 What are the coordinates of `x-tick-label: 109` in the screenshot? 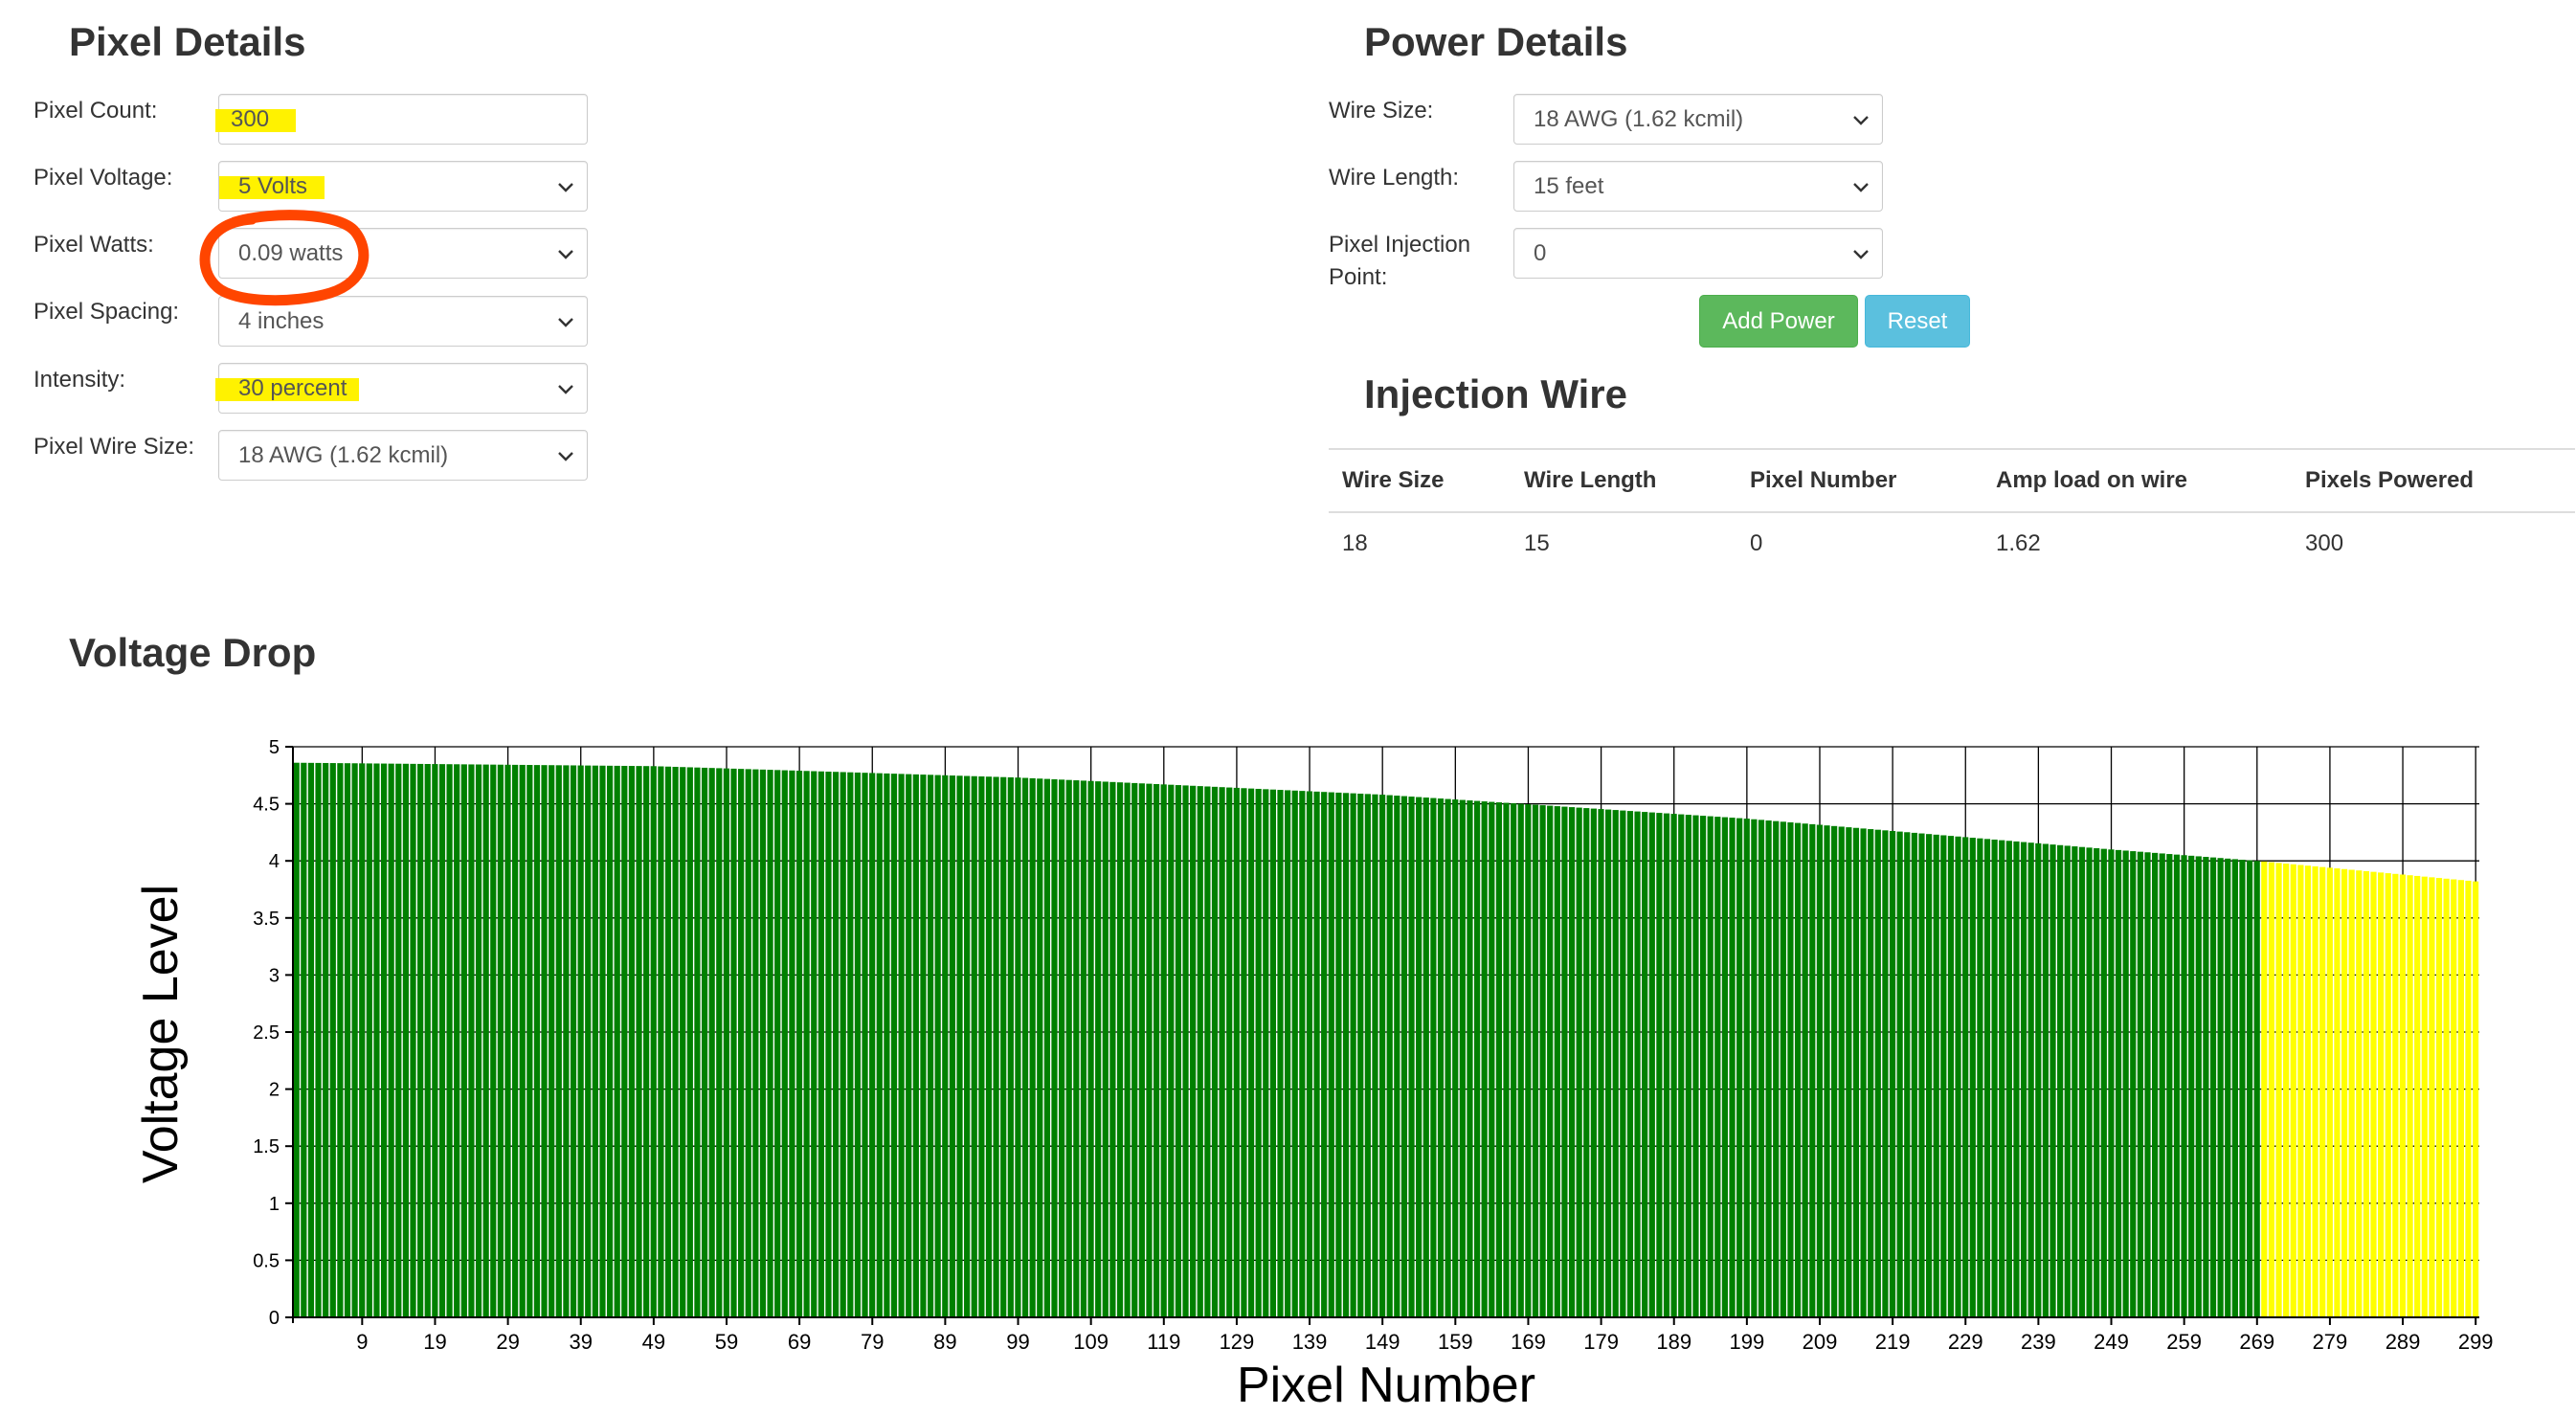 It's located at (1091, 1342).